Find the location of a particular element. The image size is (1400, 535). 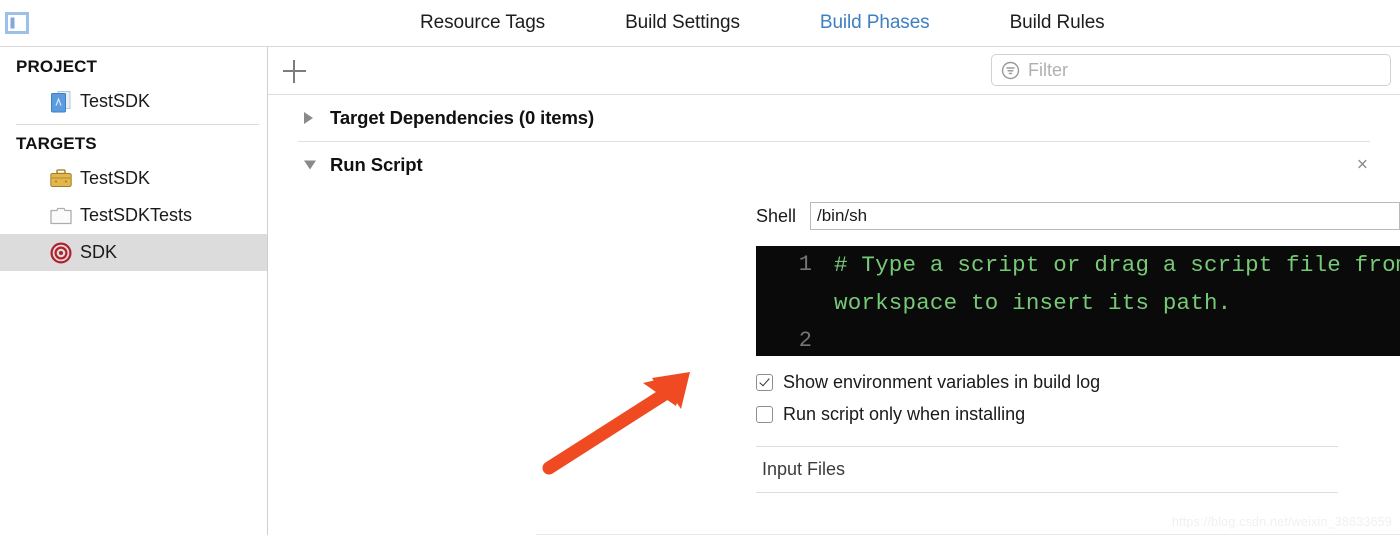

checkbox-row-show-env: Show environment variables in build log is located at coordinates (1078, 382).